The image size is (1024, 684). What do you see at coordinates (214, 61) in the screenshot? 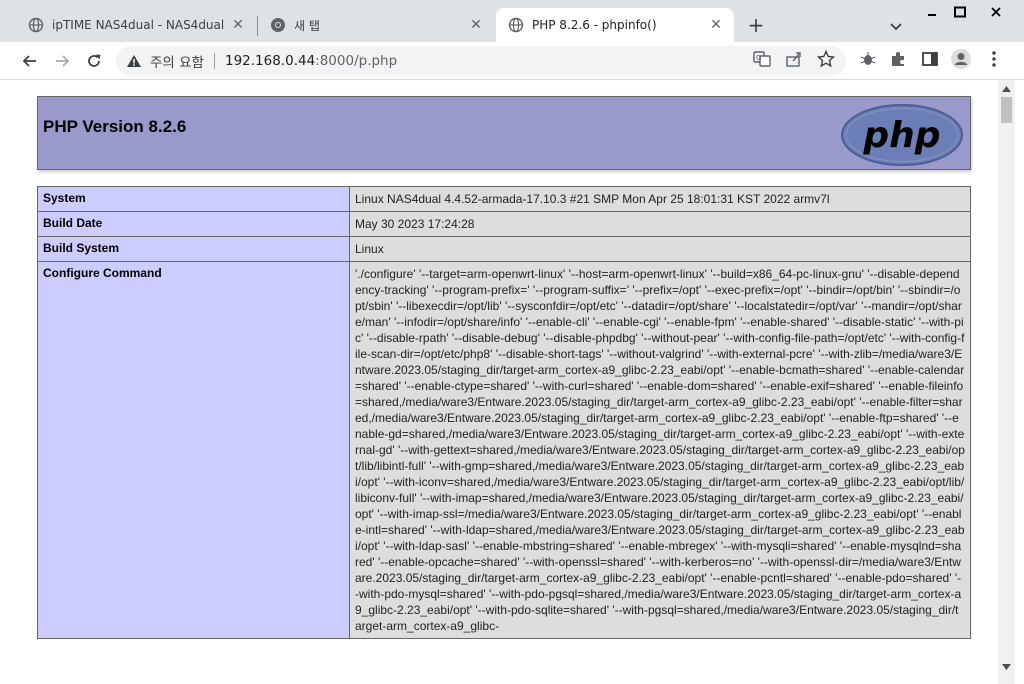
I see `omnibox-divider` at bounding box center [214, 61].